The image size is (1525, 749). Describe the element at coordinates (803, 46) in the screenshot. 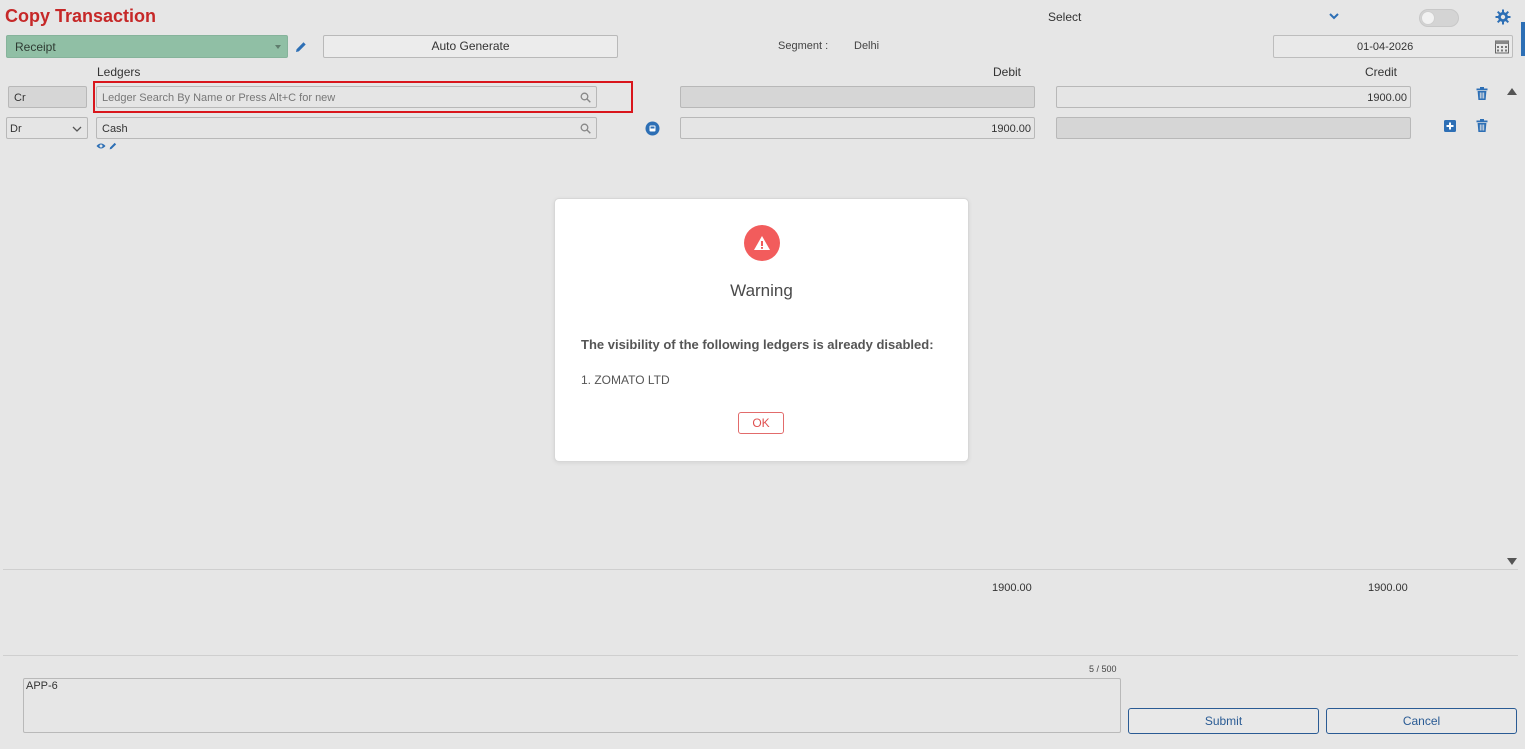

I see `segment-label: Segment :` at that location.